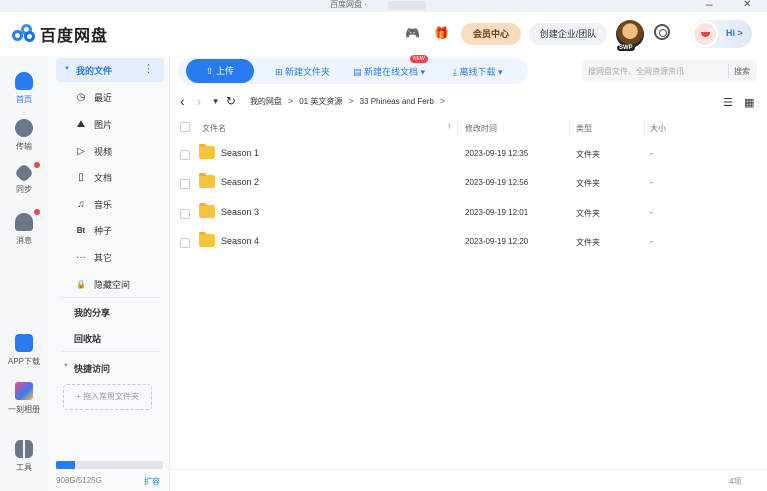 Image resolution: width=767 pixels, height=491 pixels. I want to click on column-header-name: 文件名, so click(214, 128).